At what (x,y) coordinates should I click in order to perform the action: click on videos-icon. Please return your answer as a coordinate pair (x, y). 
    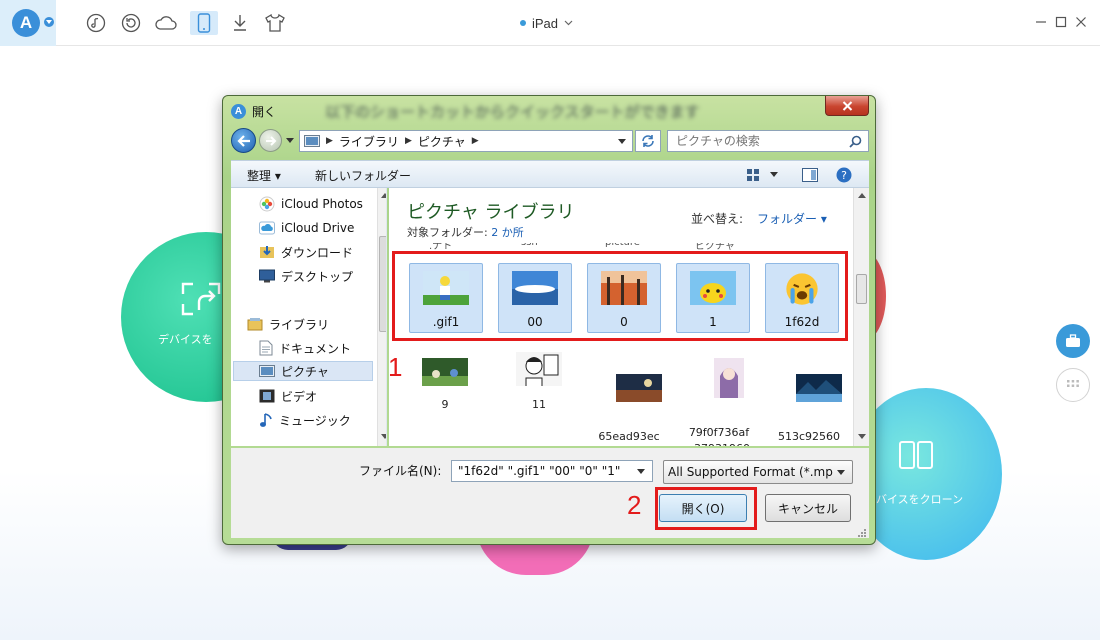
    Looking at the image, I should click on (267, 396).